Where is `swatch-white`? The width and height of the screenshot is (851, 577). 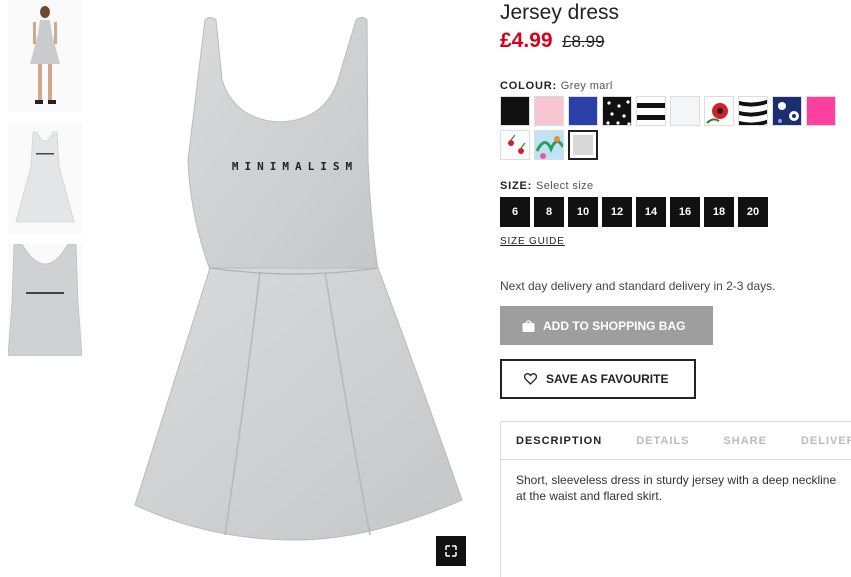 swatch-white is located at coordinates (685, 111).